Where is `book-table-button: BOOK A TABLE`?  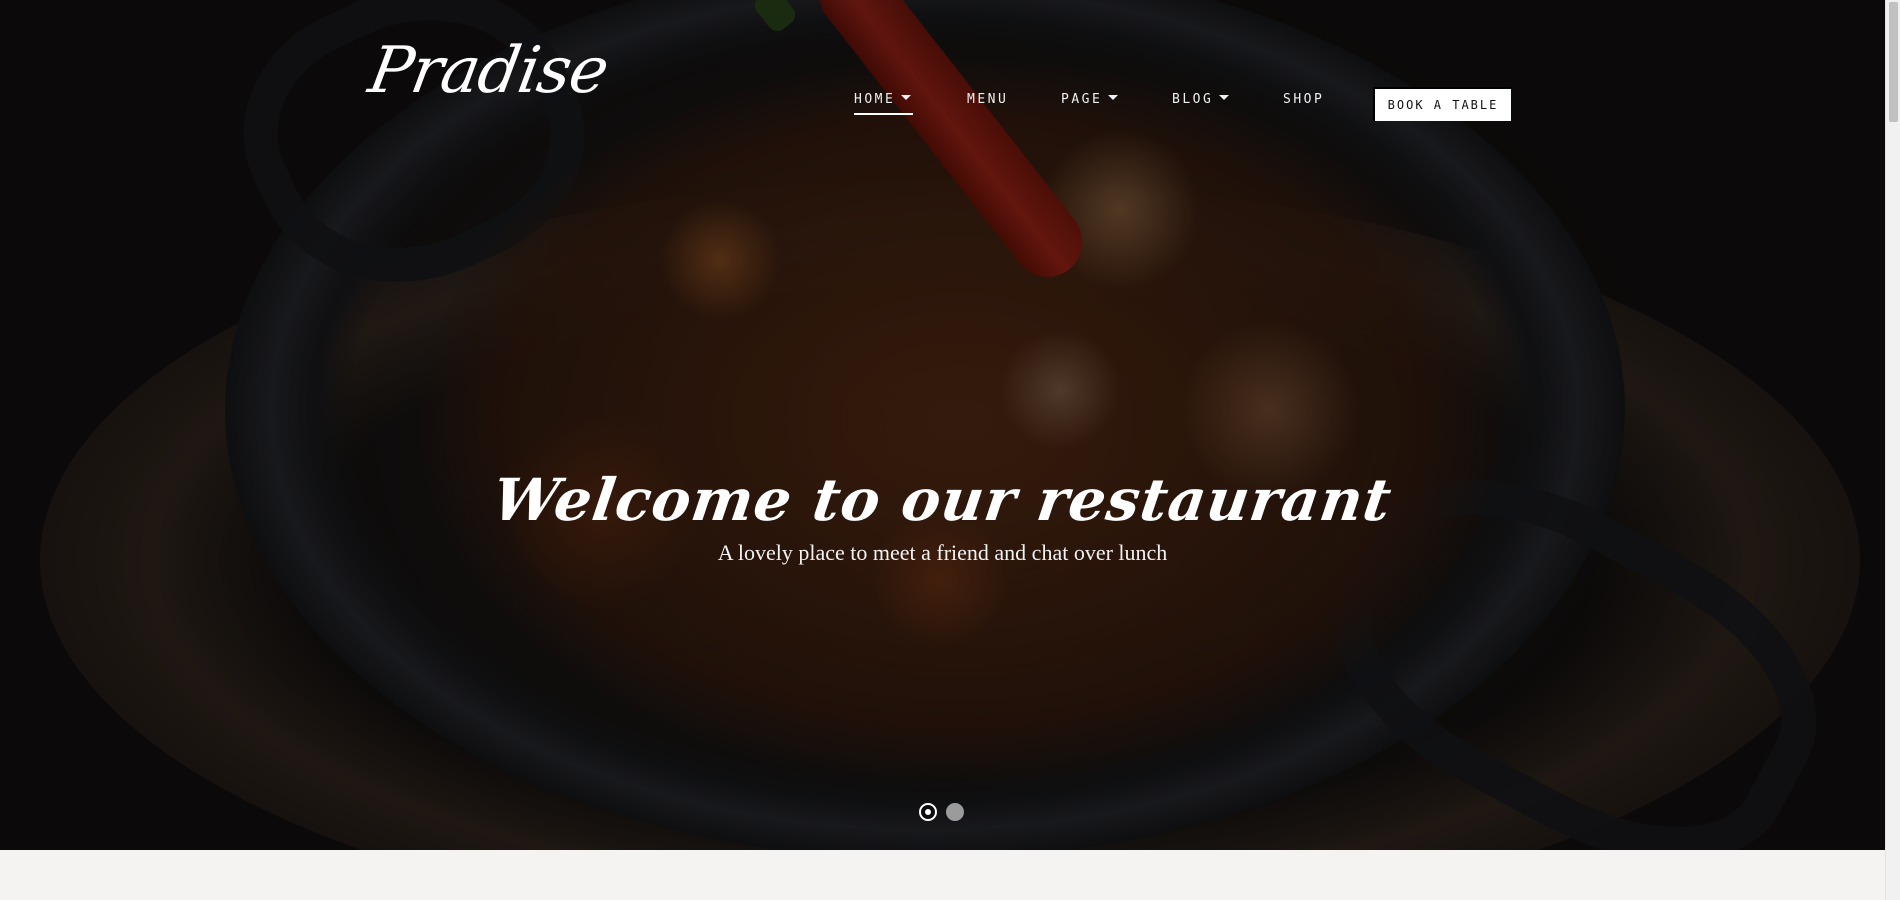 book-table-button: BOOK A TABLE is located at coordinates (1443, 105).